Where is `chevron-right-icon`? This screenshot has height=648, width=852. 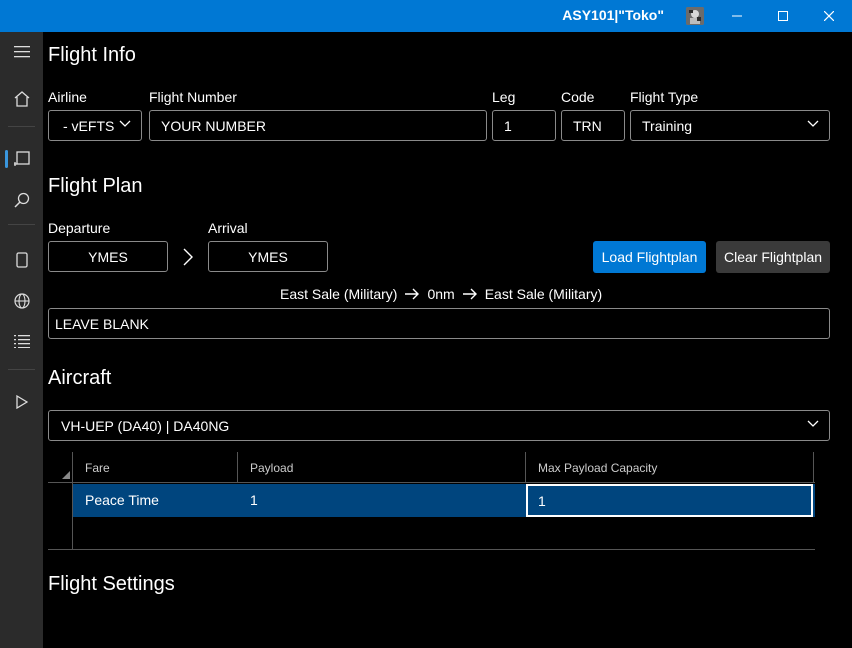 chevron-right-icon is located at coordinates (188, 257).